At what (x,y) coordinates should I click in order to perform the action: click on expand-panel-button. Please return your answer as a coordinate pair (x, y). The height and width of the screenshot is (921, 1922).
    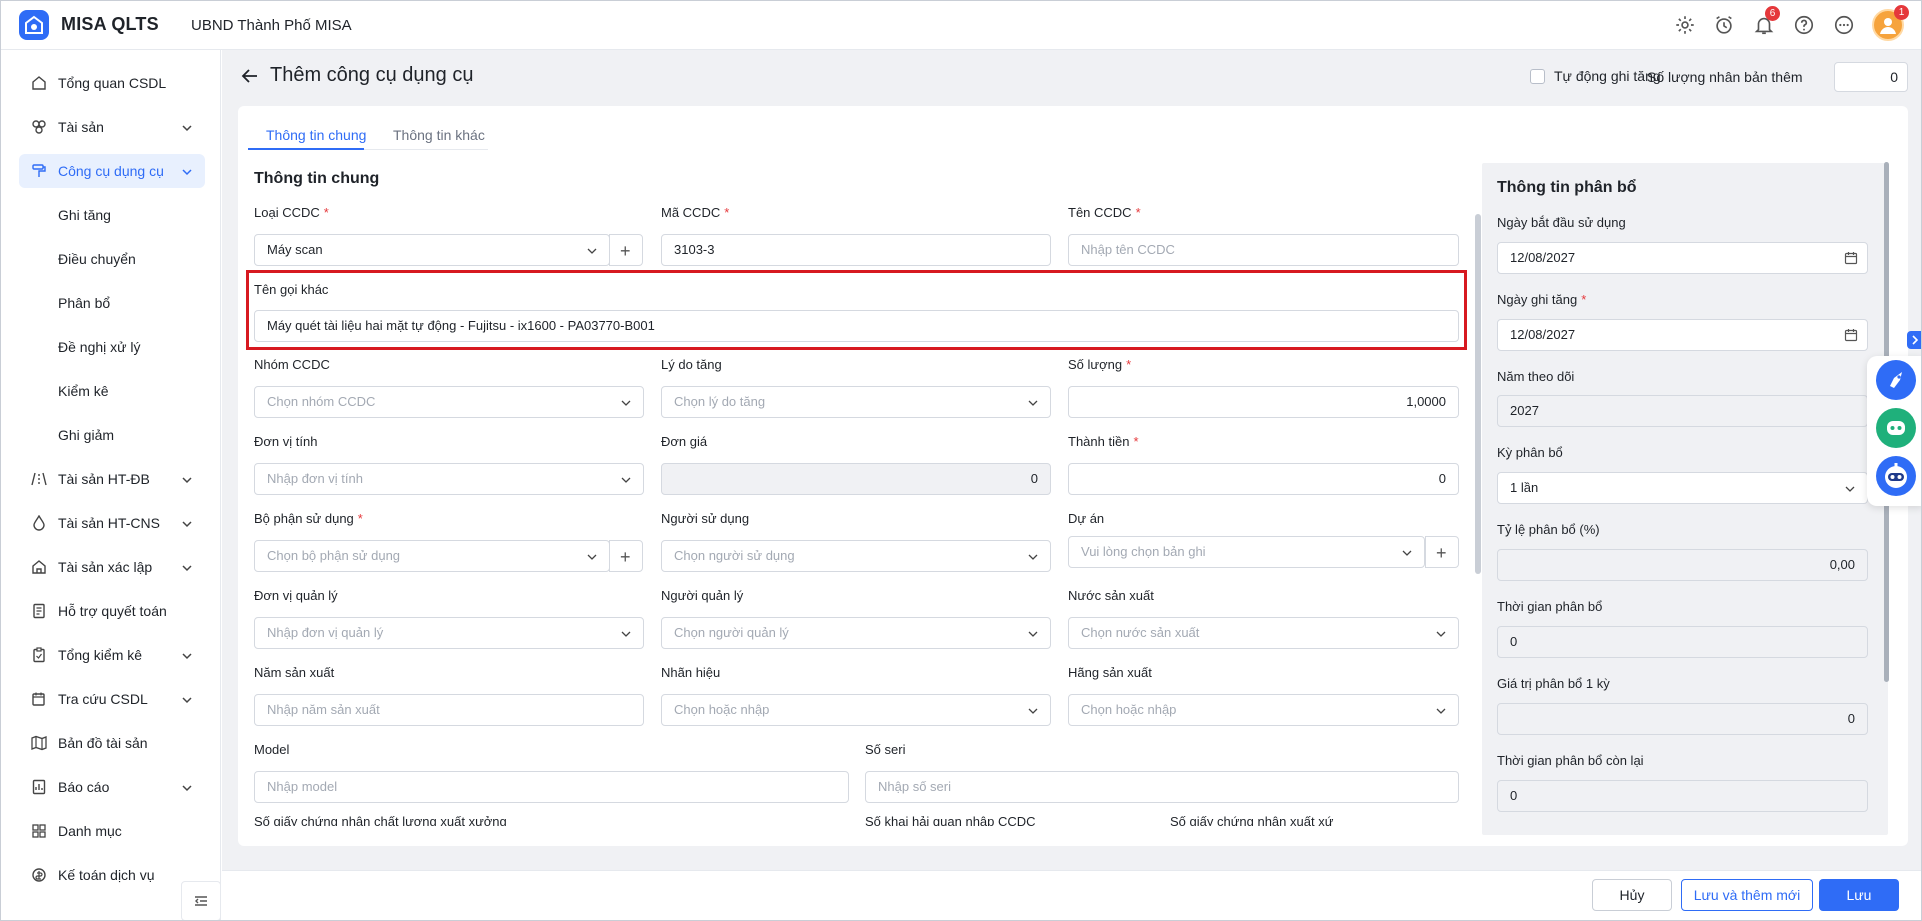
    Looking at the image, I should click on (1914, 340).